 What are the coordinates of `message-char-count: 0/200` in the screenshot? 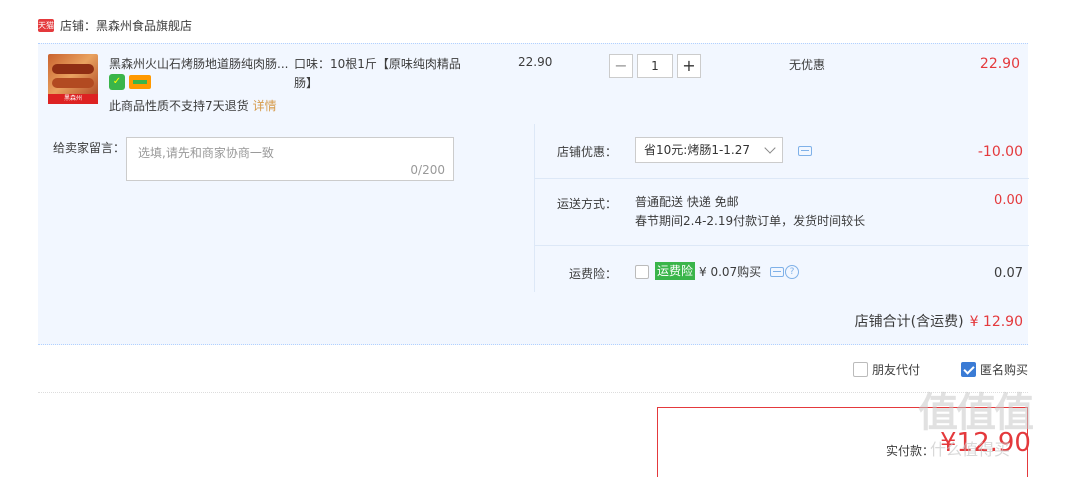 It's located at (427, 170).